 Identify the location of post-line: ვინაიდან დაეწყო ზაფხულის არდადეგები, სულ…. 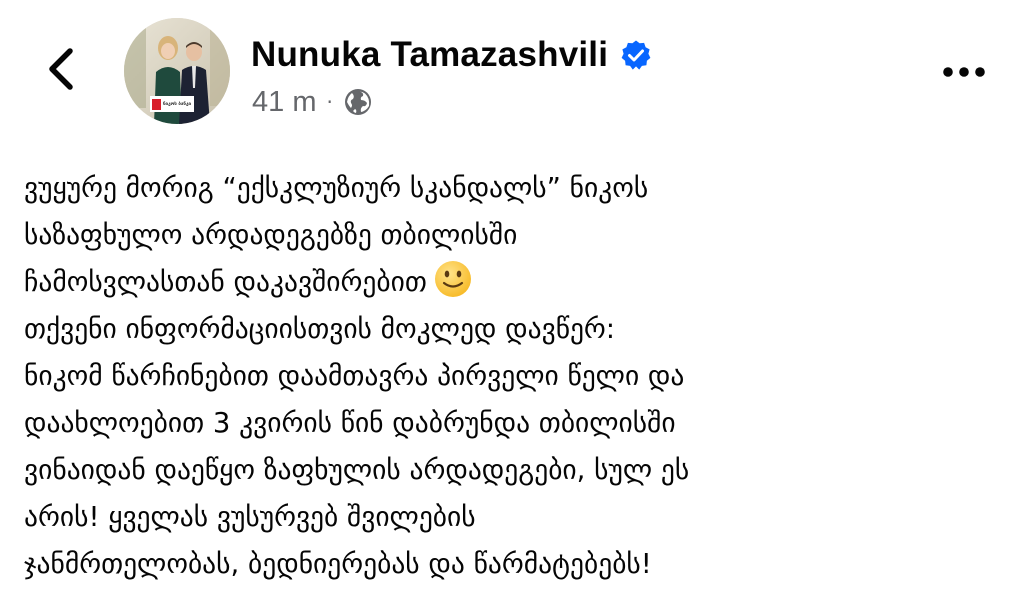
(357, 470).